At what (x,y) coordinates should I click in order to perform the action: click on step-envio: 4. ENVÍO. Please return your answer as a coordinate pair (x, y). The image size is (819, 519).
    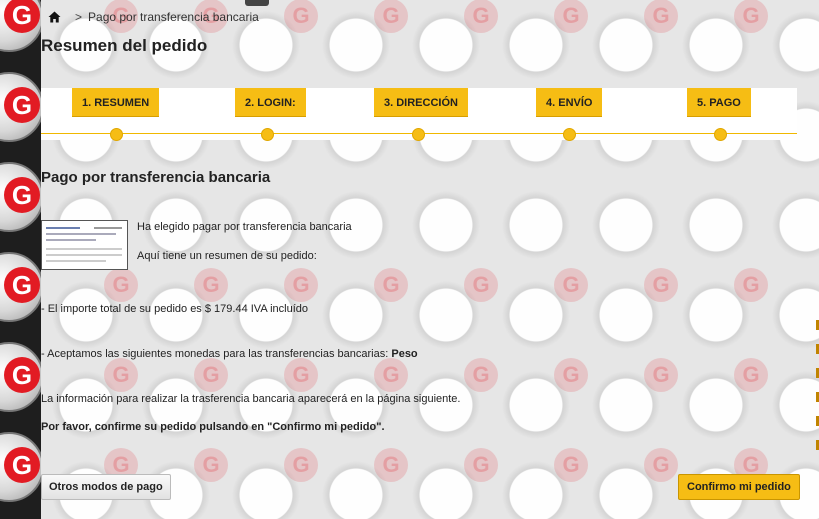
    Looking at the image, I should click on (569, 102).